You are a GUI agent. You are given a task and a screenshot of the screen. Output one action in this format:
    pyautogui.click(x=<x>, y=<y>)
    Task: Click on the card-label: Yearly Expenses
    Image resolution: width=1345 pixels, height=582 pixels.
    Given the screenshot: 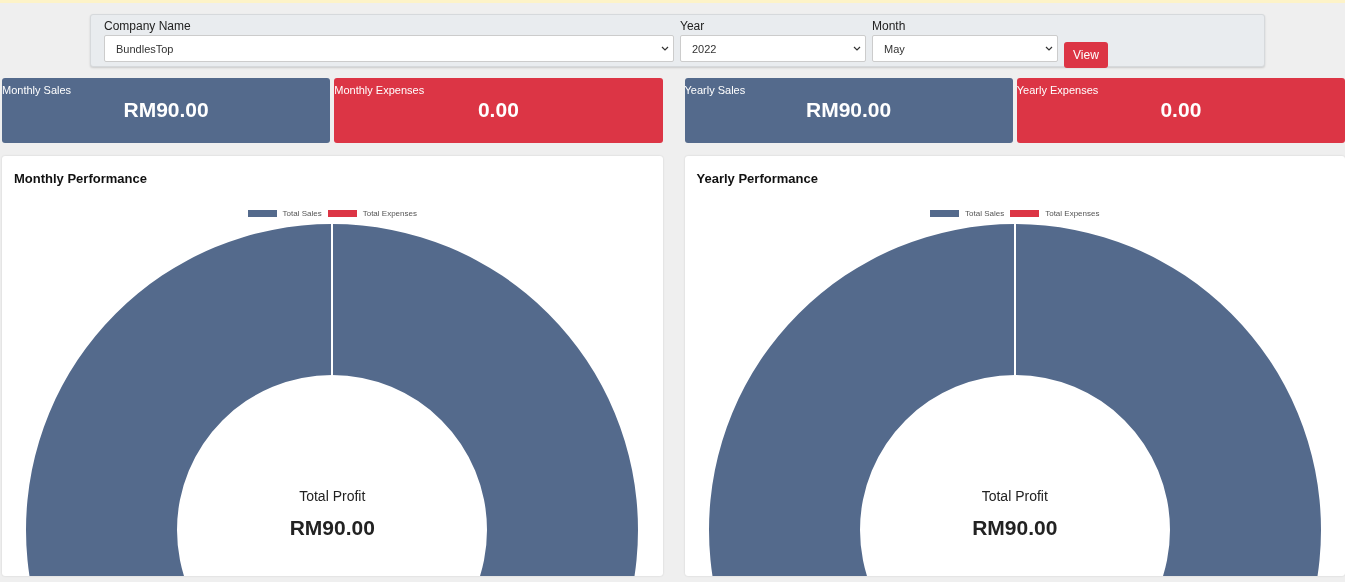 What is the action you would take?
    pyautogui.click(x=1057, y=90)
    